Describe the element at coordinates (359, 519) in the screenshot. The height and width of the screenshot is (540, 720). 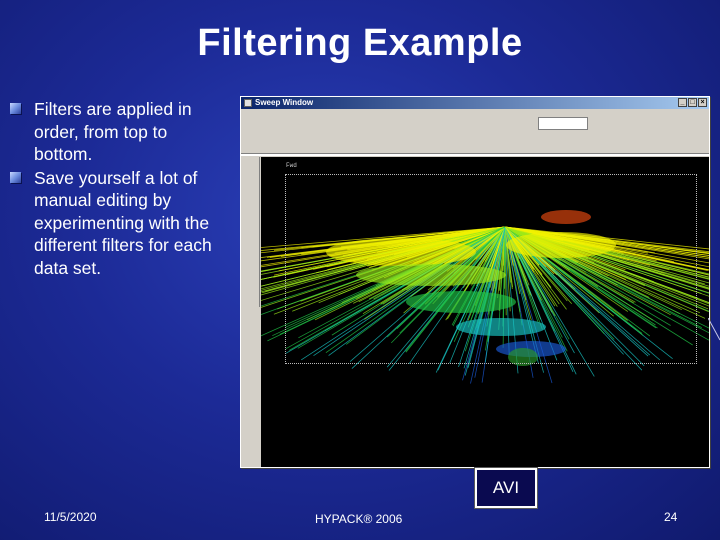
I see `footer-product: HYPACK® 2006` at that location.